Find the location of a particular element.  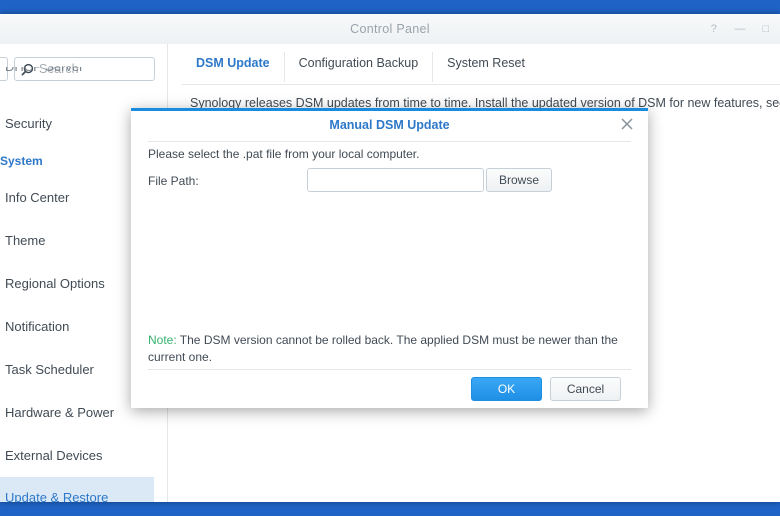

window-titlebar: Control Panel ? — □ is located at coordinates (390, 29).